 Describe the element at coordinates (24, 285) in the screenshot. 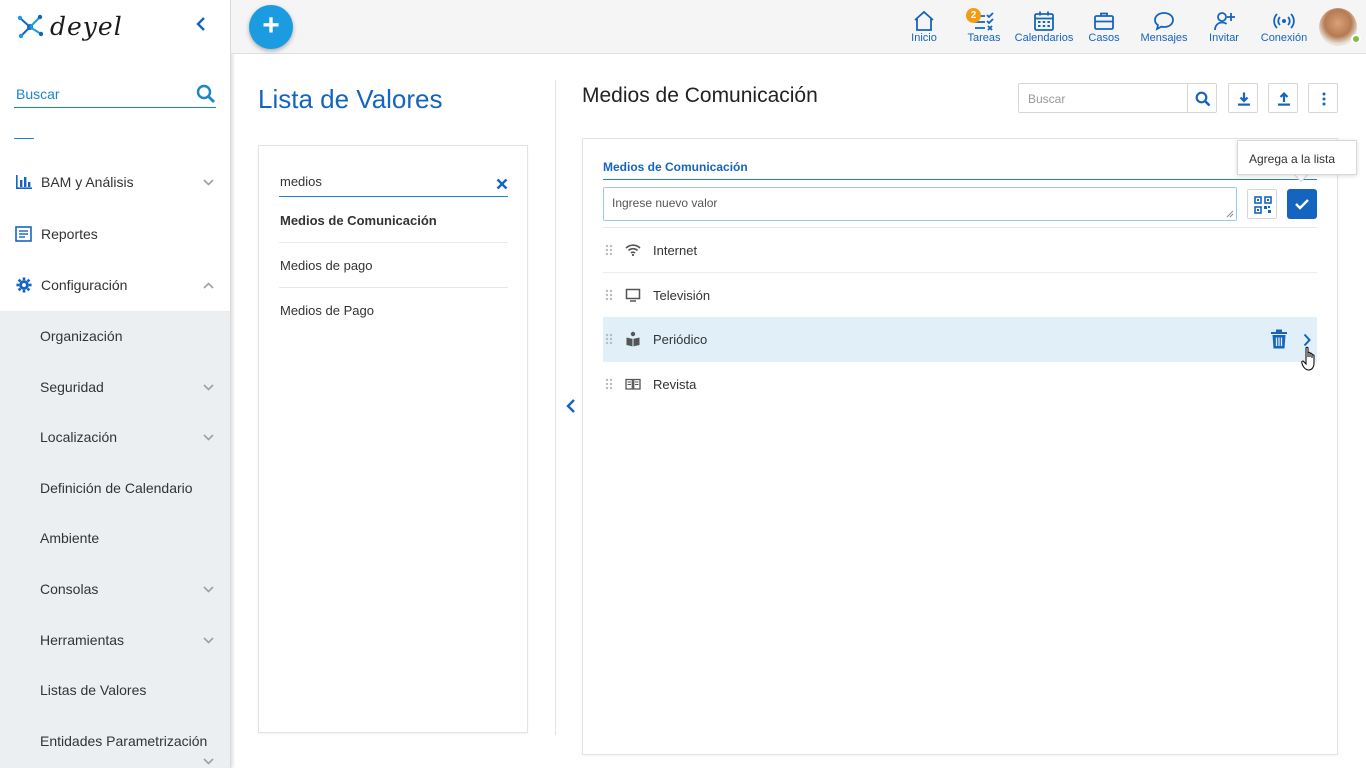

I see `gear-icon` at that location.